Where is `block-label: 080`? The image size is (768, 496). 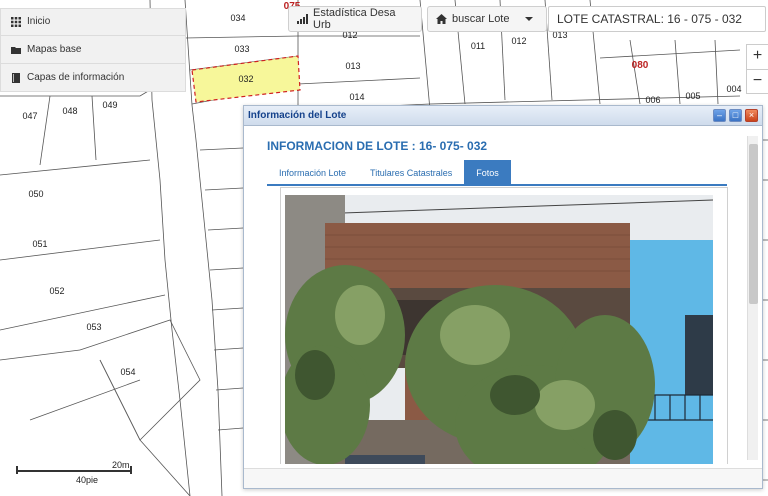
block-label: 080 is located at coordinates (640, 65).